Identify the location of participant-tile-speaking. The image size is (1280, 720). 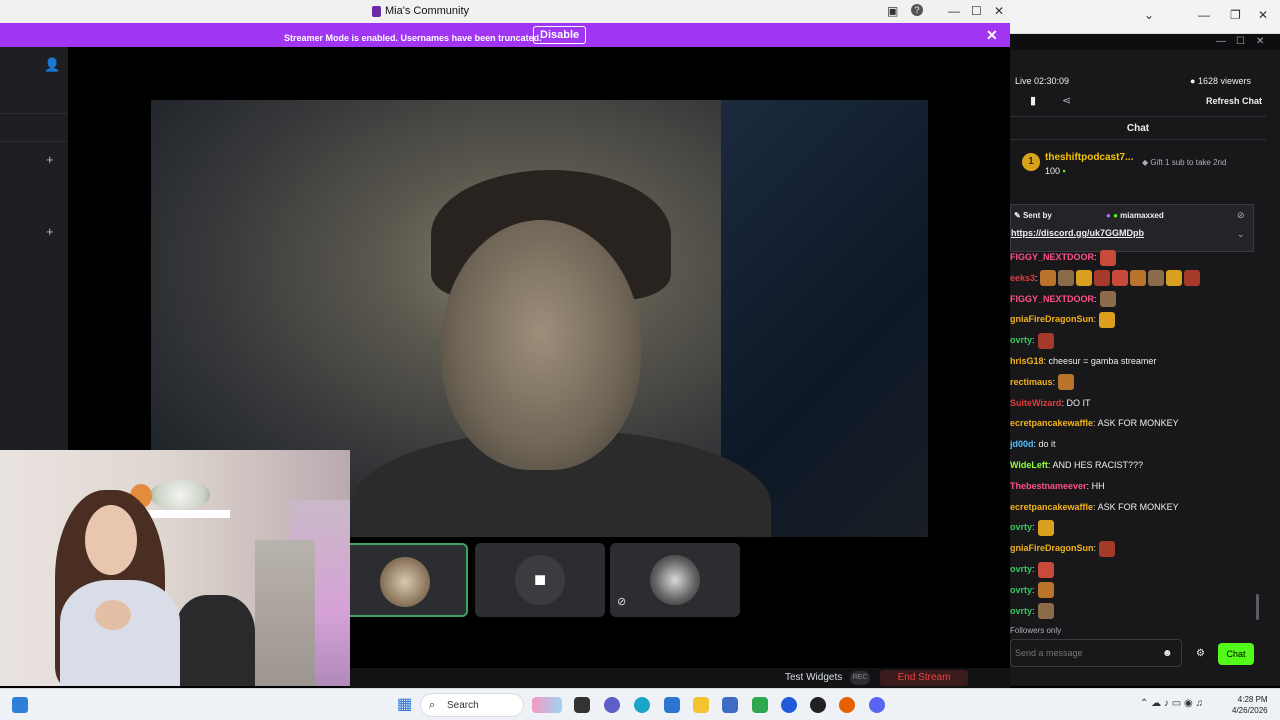
(403, 580).